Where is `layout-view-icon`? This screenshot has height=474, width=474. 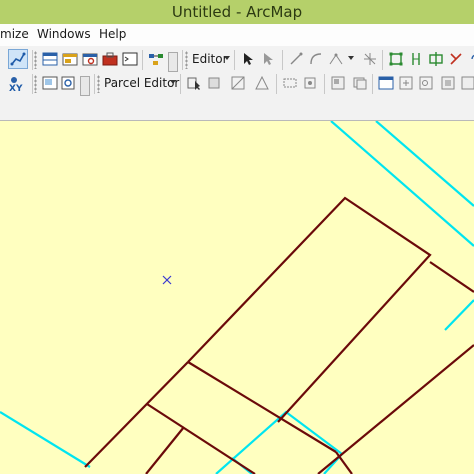
layout-view-icon is located at coordinates (50, 83).